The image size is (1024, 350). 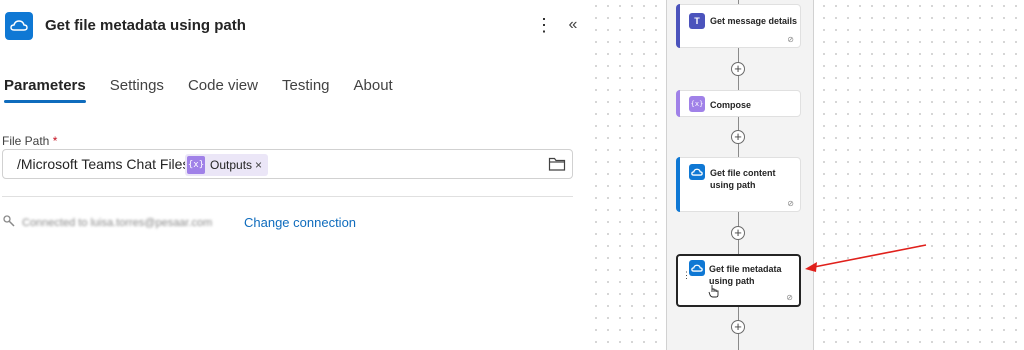 I want to click on card-label: Get file content using path, so click(x=743, y=179).